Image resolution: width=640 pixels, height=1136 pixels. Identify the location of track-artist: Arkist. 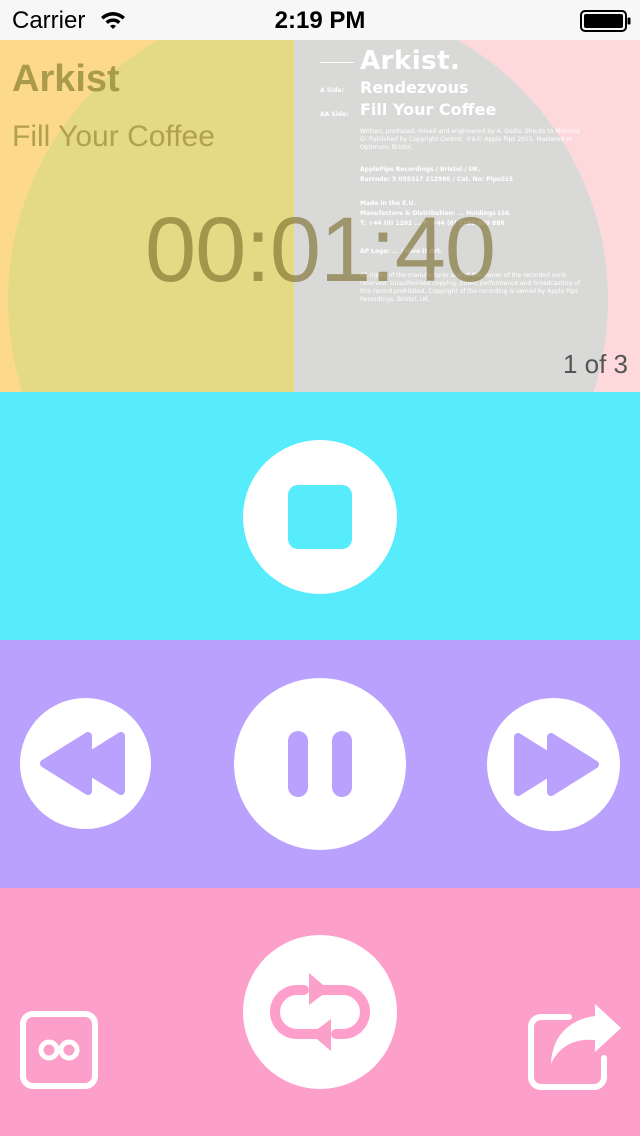
(66, 79).